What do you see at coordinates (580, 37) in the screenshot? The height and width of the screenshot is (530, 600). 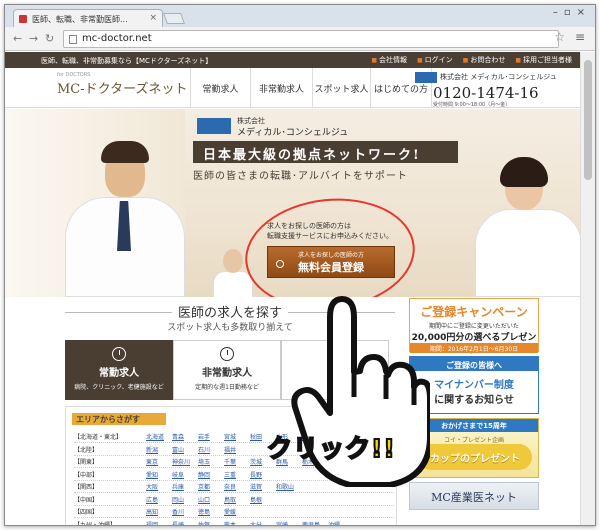 I see `browser-menu-icon: ≡` at bounding box center [580, 37].